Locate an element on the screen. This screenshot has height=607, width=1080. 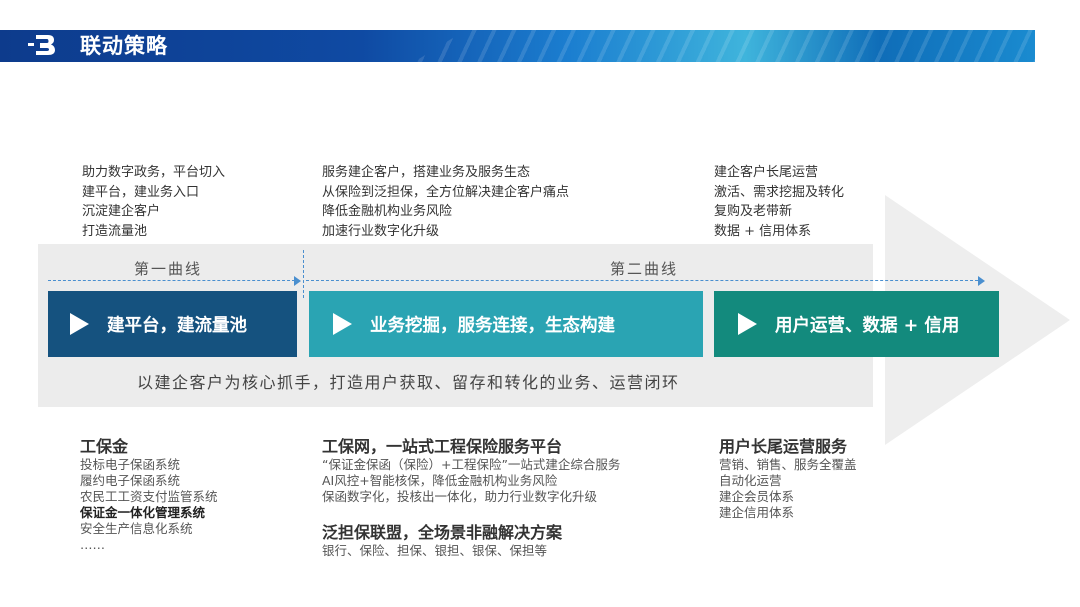
top-col-line: 数据 + 信用体系 is located at coordinates (763, 231).